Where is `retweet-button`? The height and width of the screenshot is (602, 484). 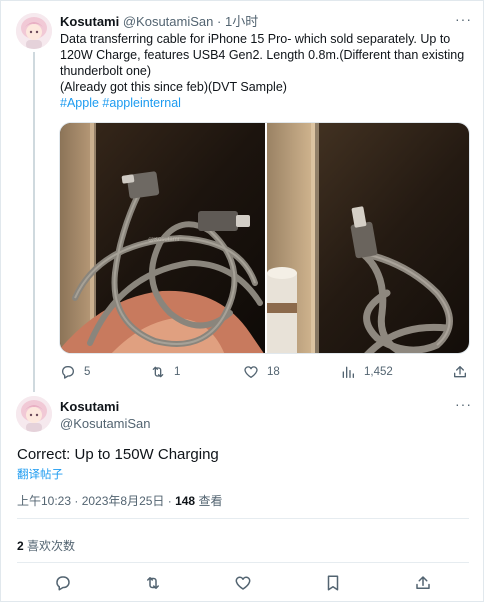
retweet-button is located at coordinates (153, 583).